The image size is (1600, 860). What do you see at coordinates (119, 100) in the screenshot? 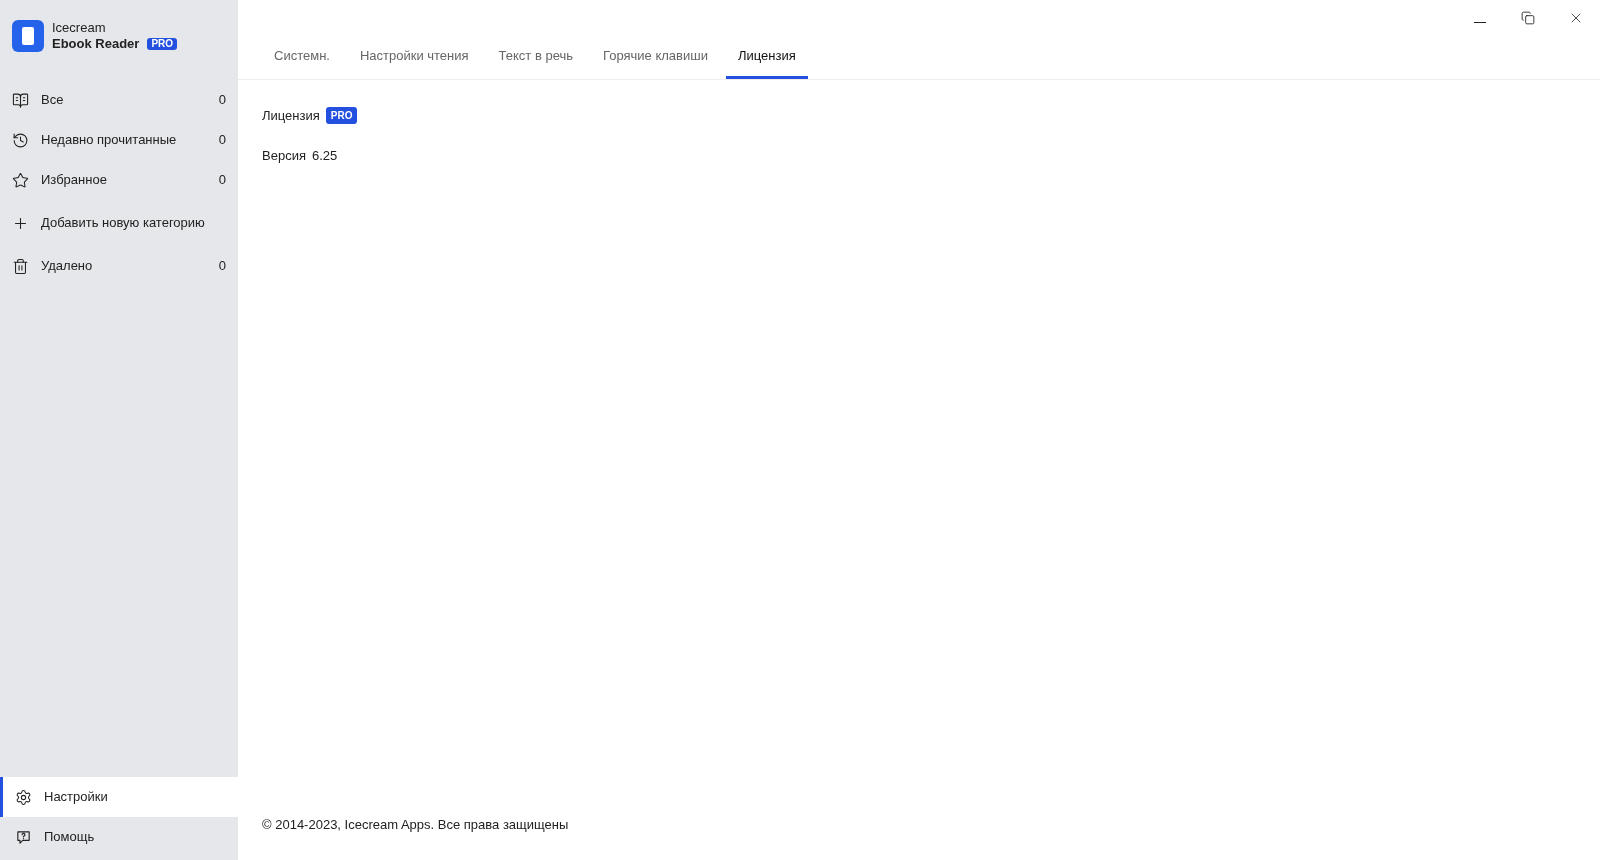
I see `sidebar-item: Все 0` at bounding box center [119, 100].